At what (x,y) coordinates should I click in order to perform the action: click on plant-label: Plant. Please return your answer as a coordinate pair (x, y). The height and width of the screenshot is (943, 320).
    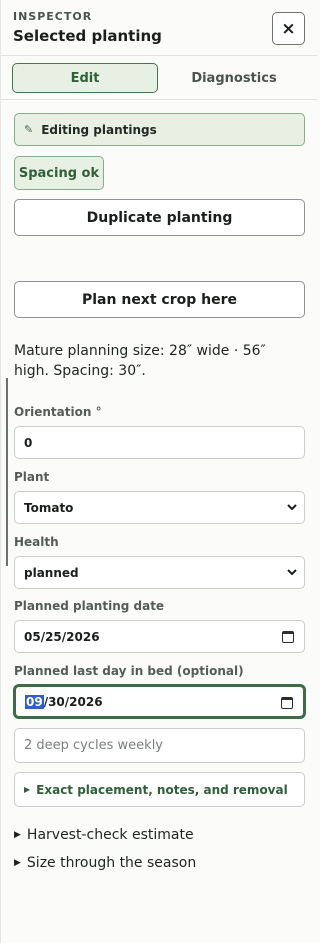
    Looking at the image, I should click on (32, 477).